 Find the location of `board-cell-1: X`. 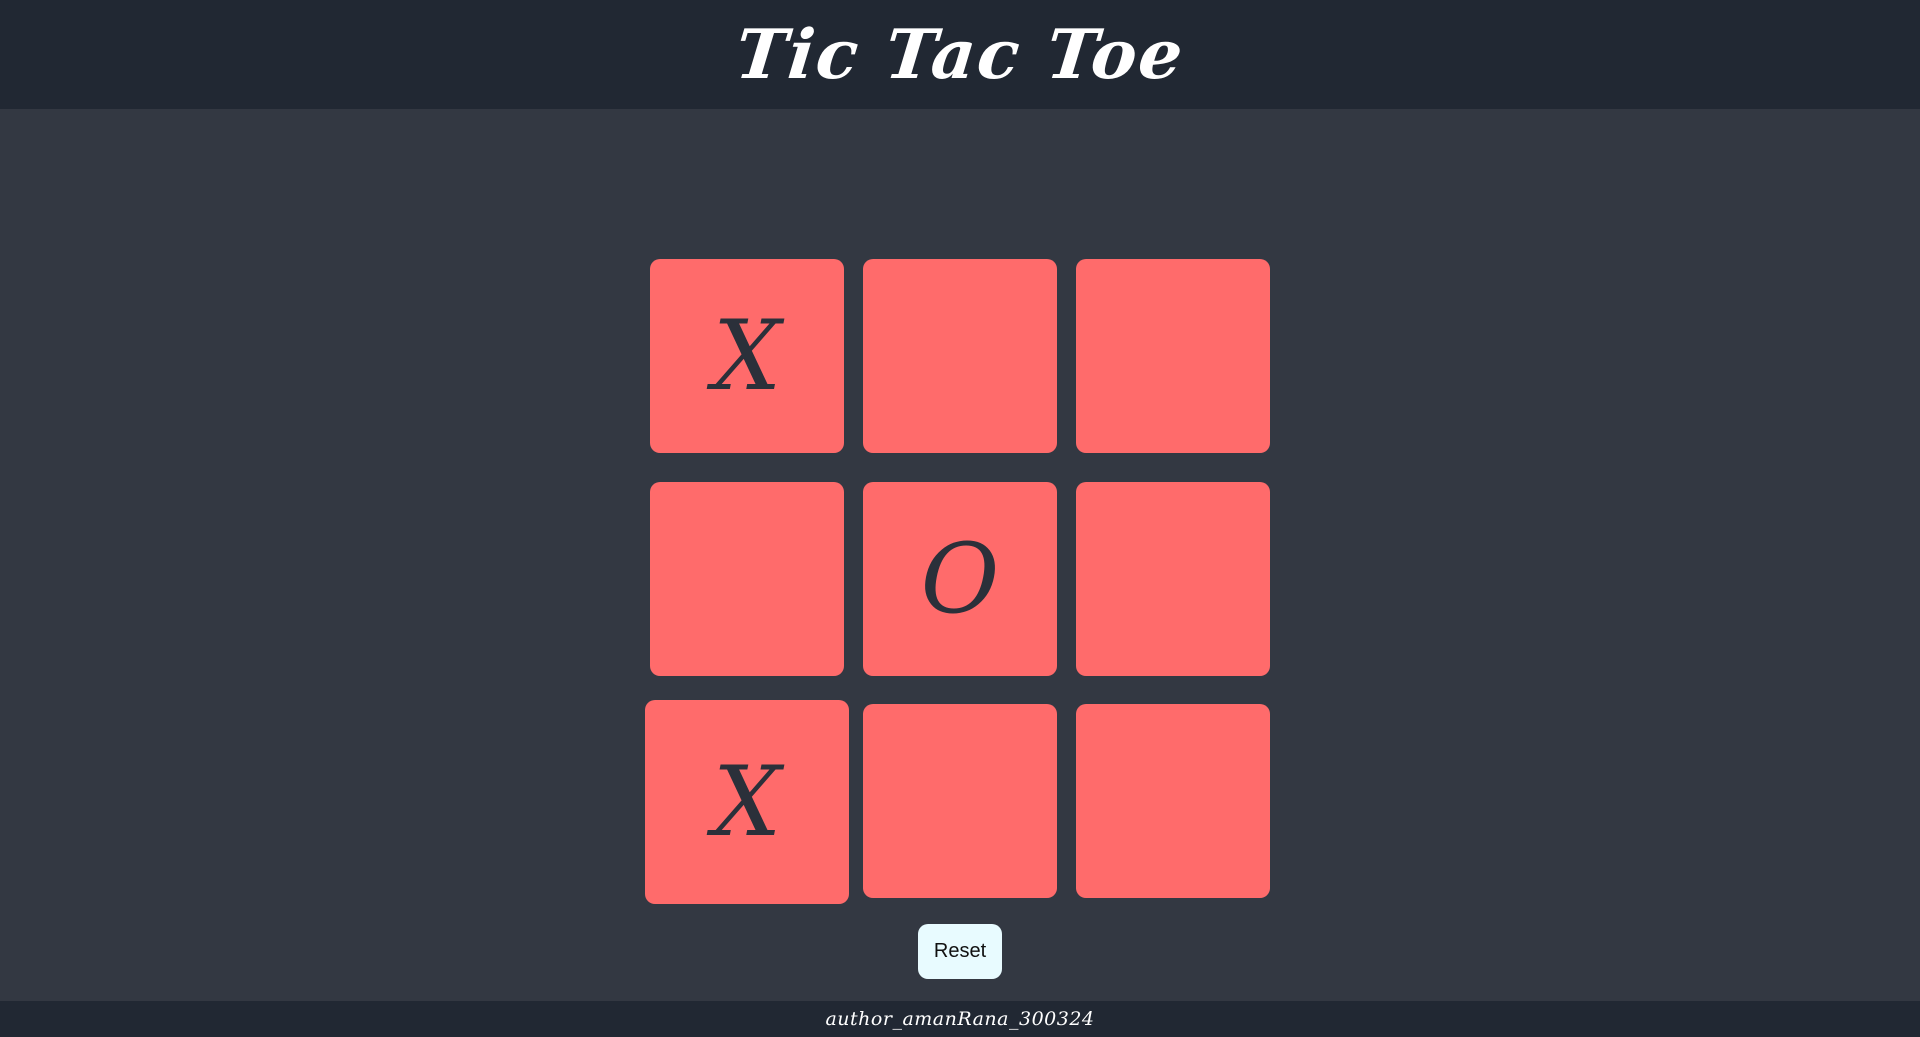

board-cell-1: X is located at coordinates (747, 356).